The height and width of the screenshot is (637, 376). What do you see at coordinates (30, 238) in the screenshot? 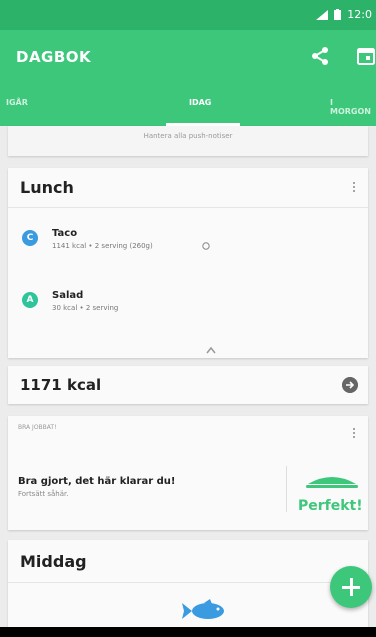
I see `grade-badge-c: C` at bounding box center [30, 238].